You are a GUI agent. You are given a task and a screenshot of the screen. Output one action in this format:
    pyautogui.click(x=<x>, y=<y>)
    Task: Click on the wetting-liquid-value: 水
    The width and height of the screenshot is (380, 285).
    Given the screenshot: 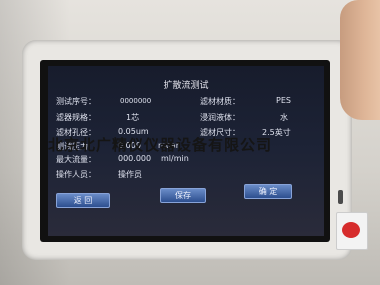 What is the action you would take?
    pyautogui.click(x=284, y=117)
    